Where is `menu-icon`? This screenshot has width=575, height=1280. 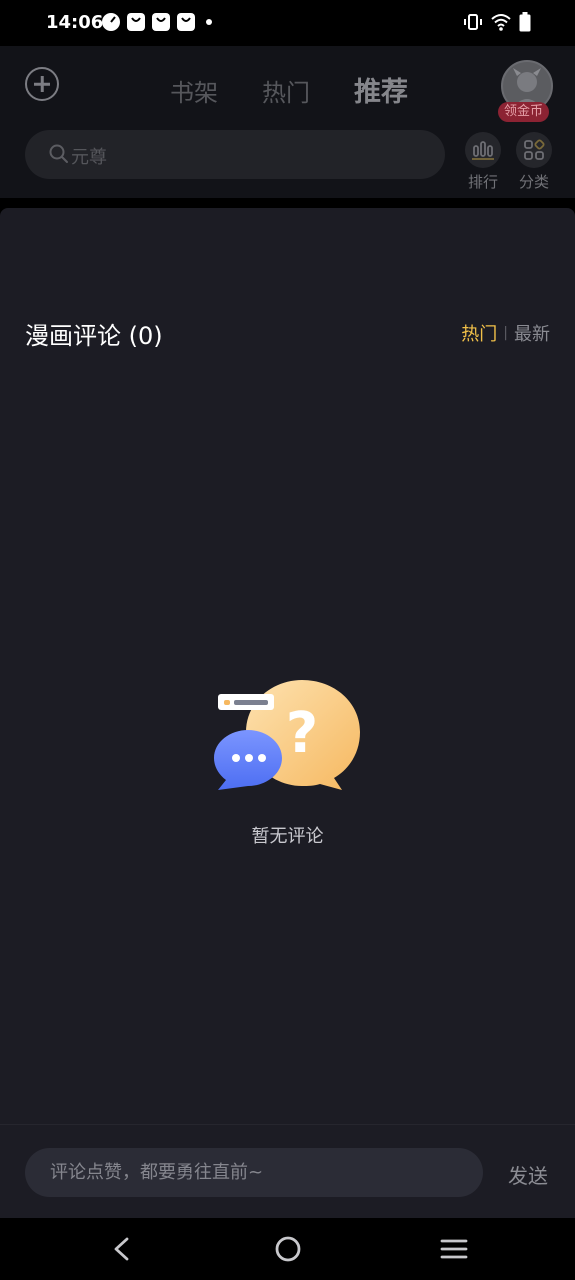
menu-icon is located at coordinates (454, 1250).